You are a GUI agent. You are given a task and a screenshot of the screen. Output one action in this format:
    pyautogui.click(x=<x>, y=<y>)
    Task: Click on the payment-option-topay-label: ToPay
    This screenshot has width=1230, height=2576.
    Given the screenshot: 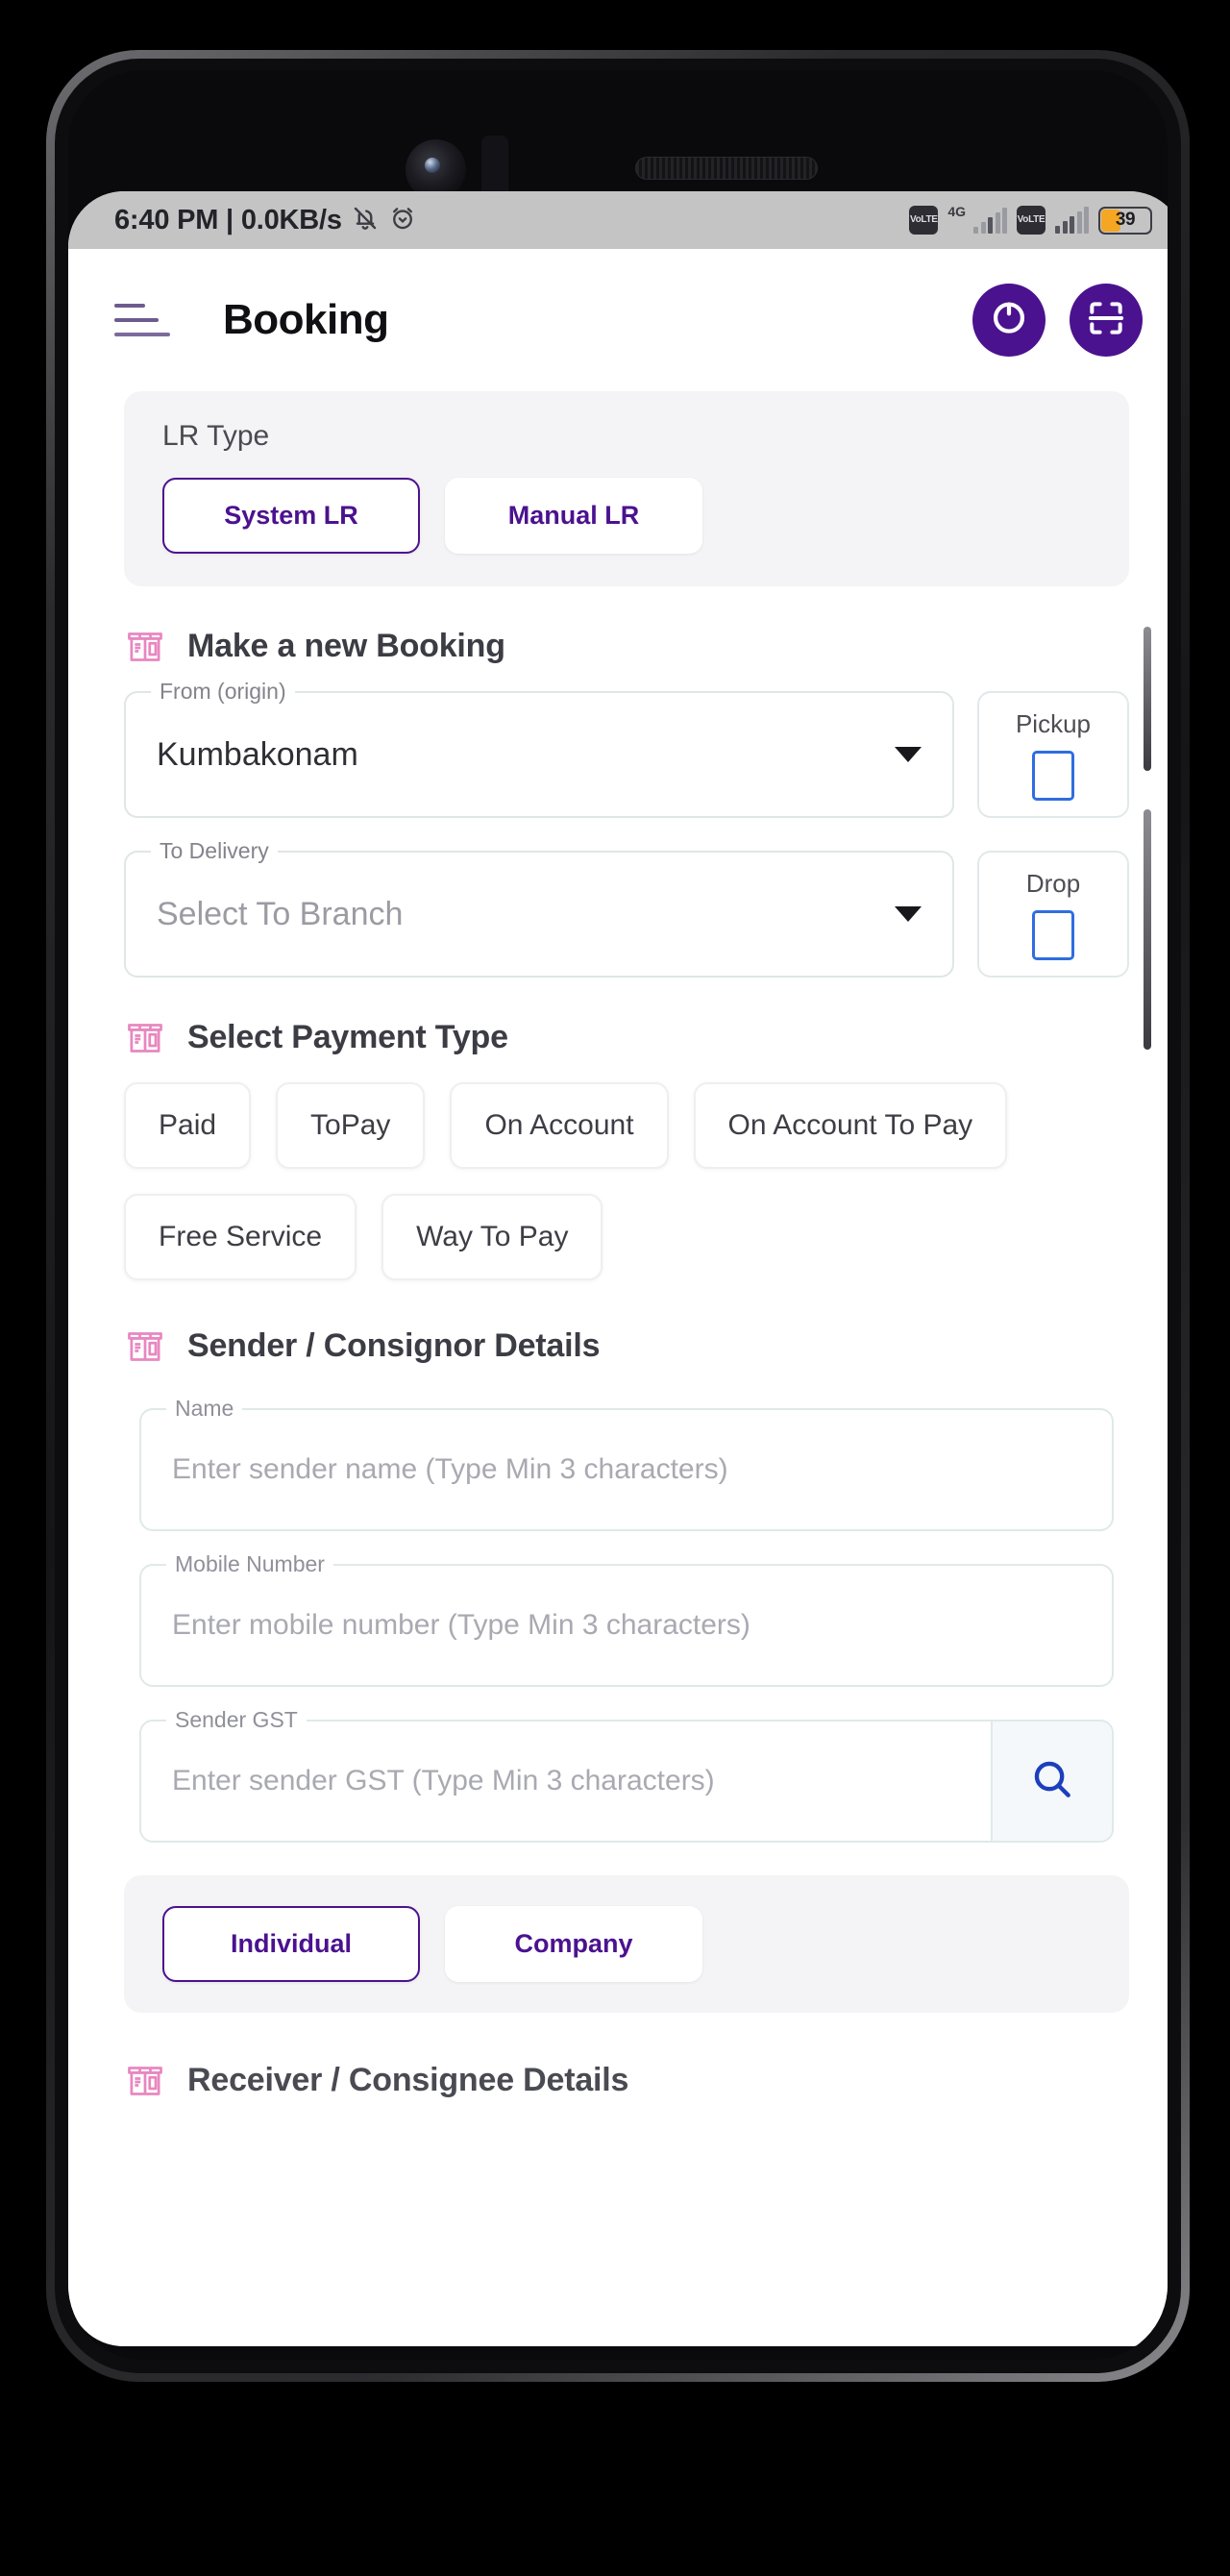 What is the action you would take?
    pyautogui.click(x=351, y=1125)
    